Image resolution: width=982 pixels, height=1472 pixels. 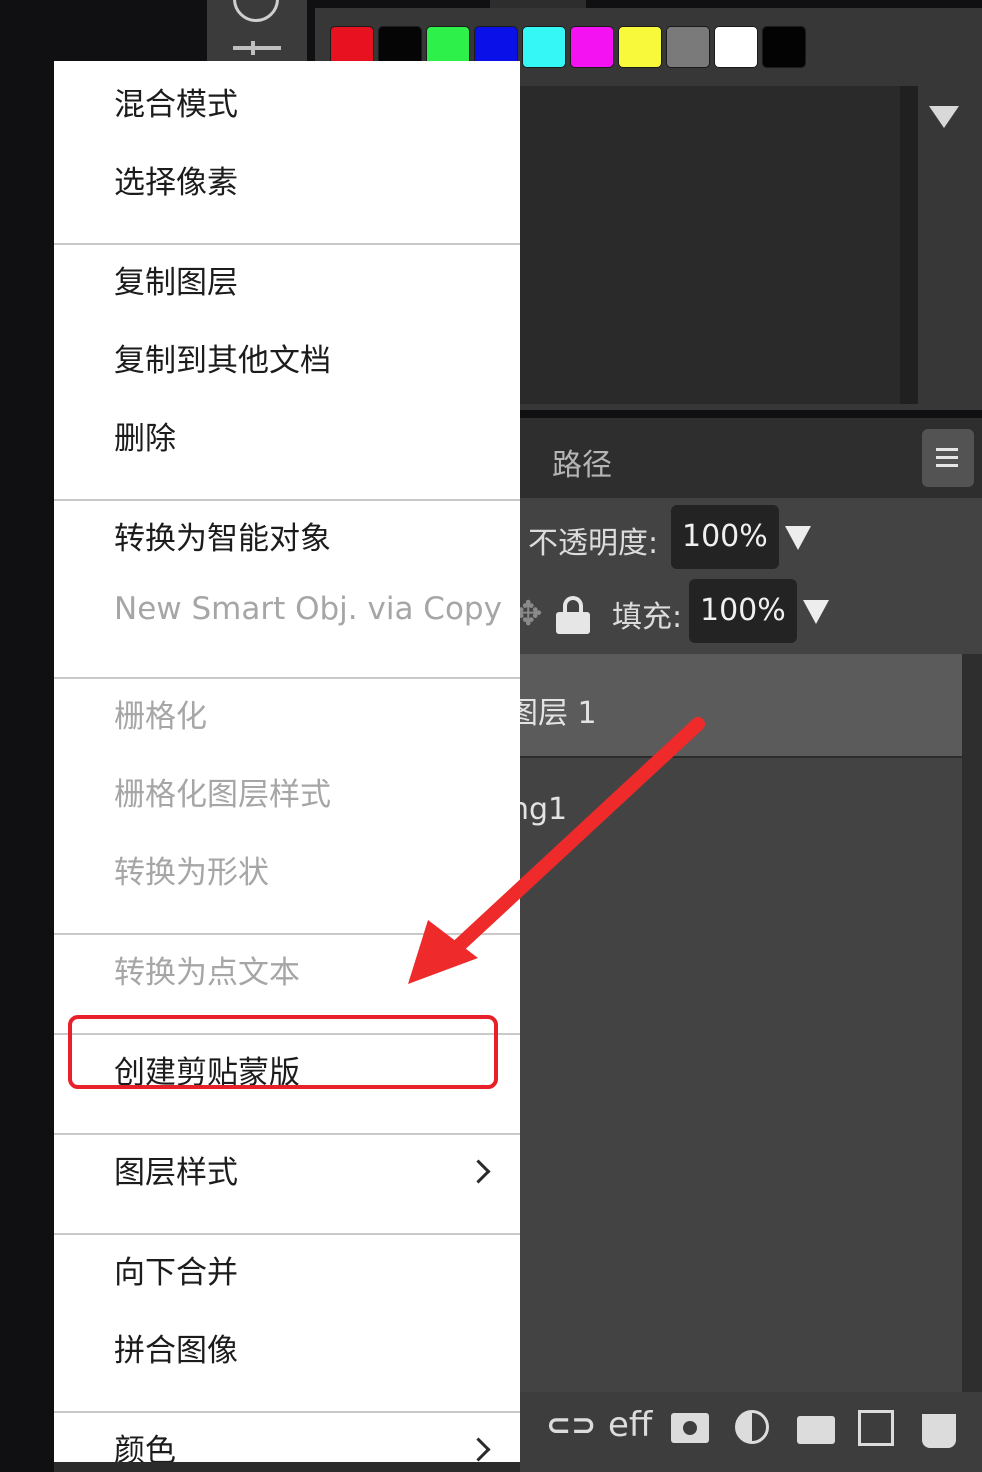 I want to click on annotation-arrow-icon, so click(x=556, y=850).